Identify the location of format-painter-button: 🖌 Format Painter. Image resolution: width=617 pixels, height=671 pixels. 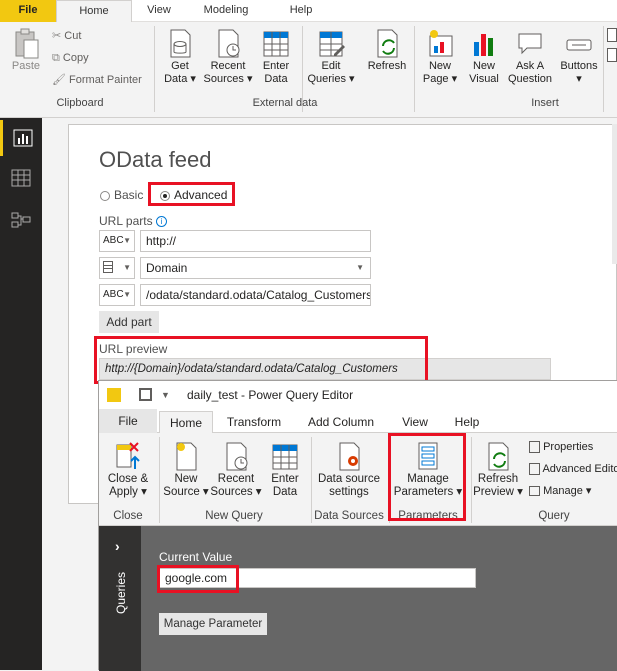
(97, 80).